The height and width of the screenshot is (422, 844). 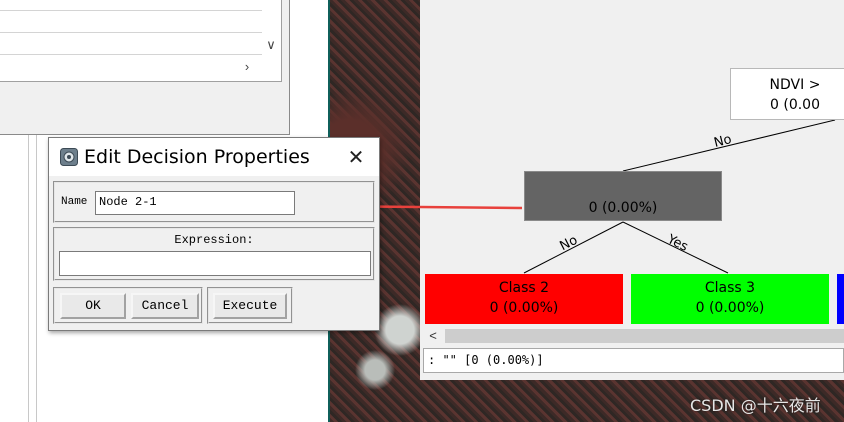 What do you see at coordinates (214, 240) in the screenshot?
I see `expression-label: Expression:` at bounding box center [214, 240].